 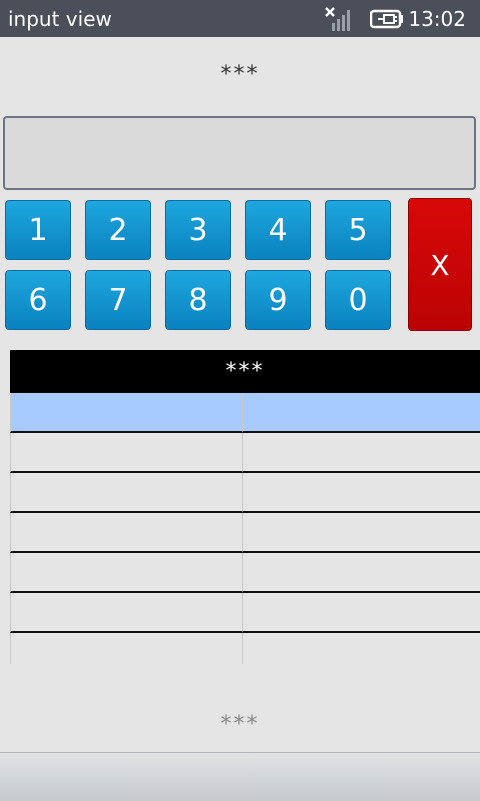 What do you see at coordinates (386, 19) in the screenshot?
I see `battery-charging-icon` at bounding box center [386, 19].